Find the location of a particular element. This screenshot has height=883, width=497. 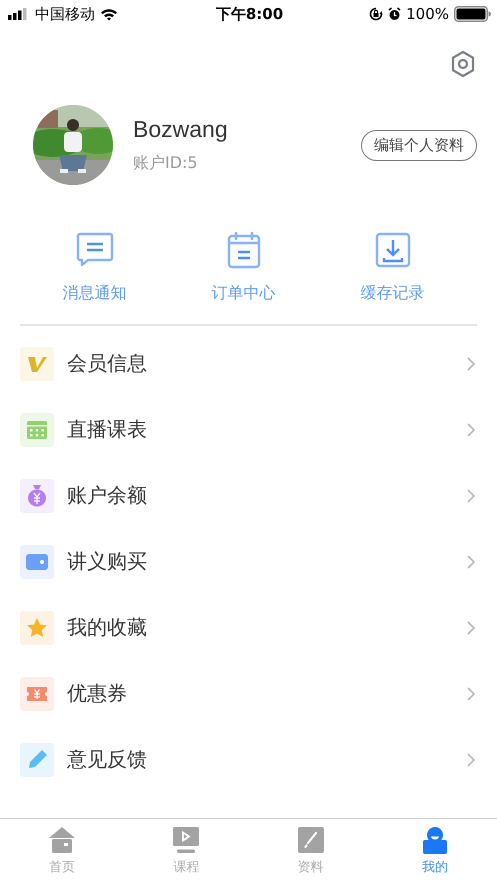

battery-icon is located at coordinates (472, 14).